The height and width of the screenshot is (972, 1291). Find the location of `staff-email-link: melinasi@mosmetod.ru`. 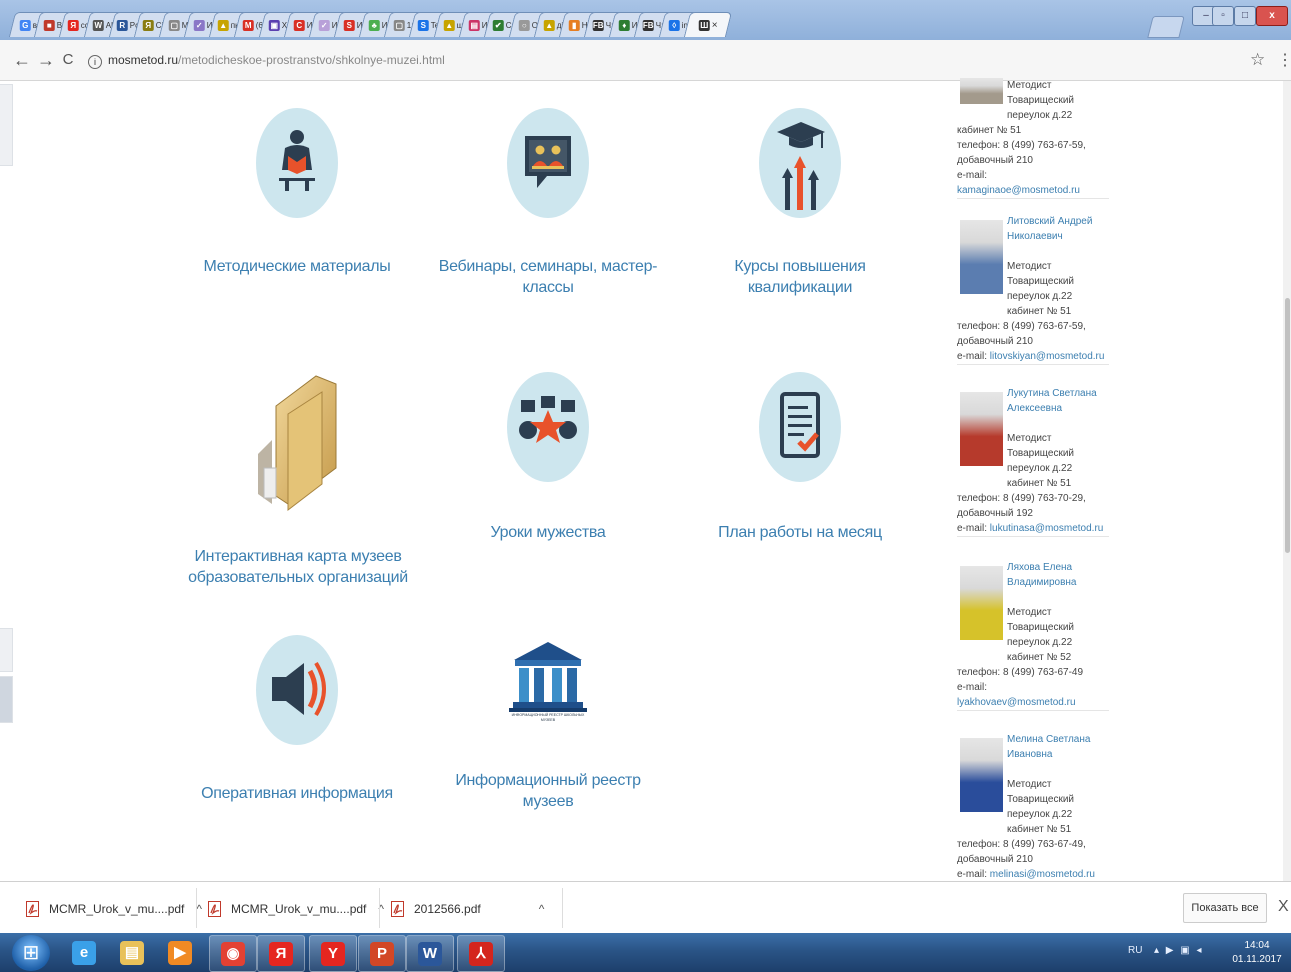

staff-email-link: melinasi@mosmetod.ru is located at coordinates (1042, 874).